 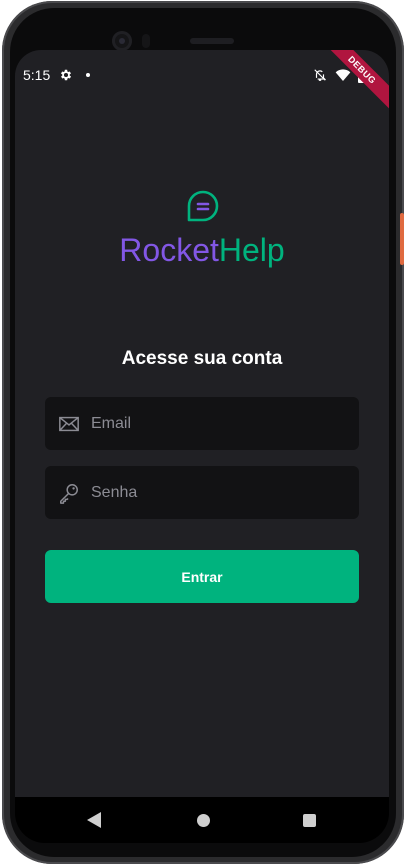 I want to click on mail-icon, so click(x=69, y=424).